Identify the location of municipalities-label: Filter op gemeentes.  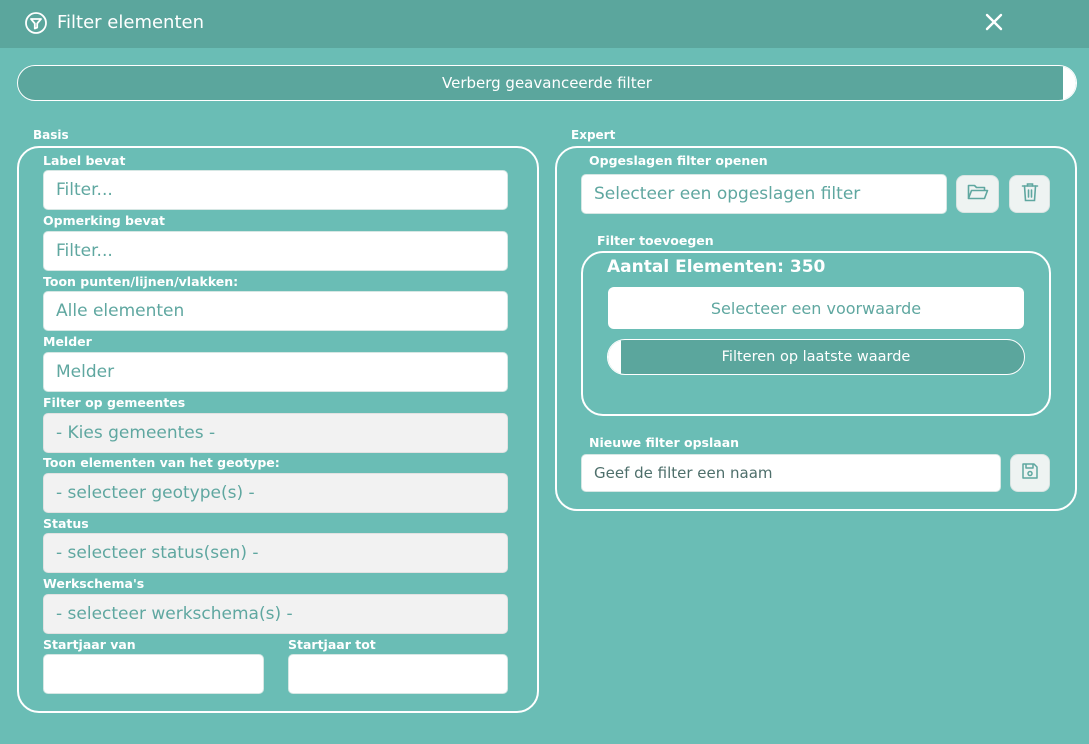
(114, 402).